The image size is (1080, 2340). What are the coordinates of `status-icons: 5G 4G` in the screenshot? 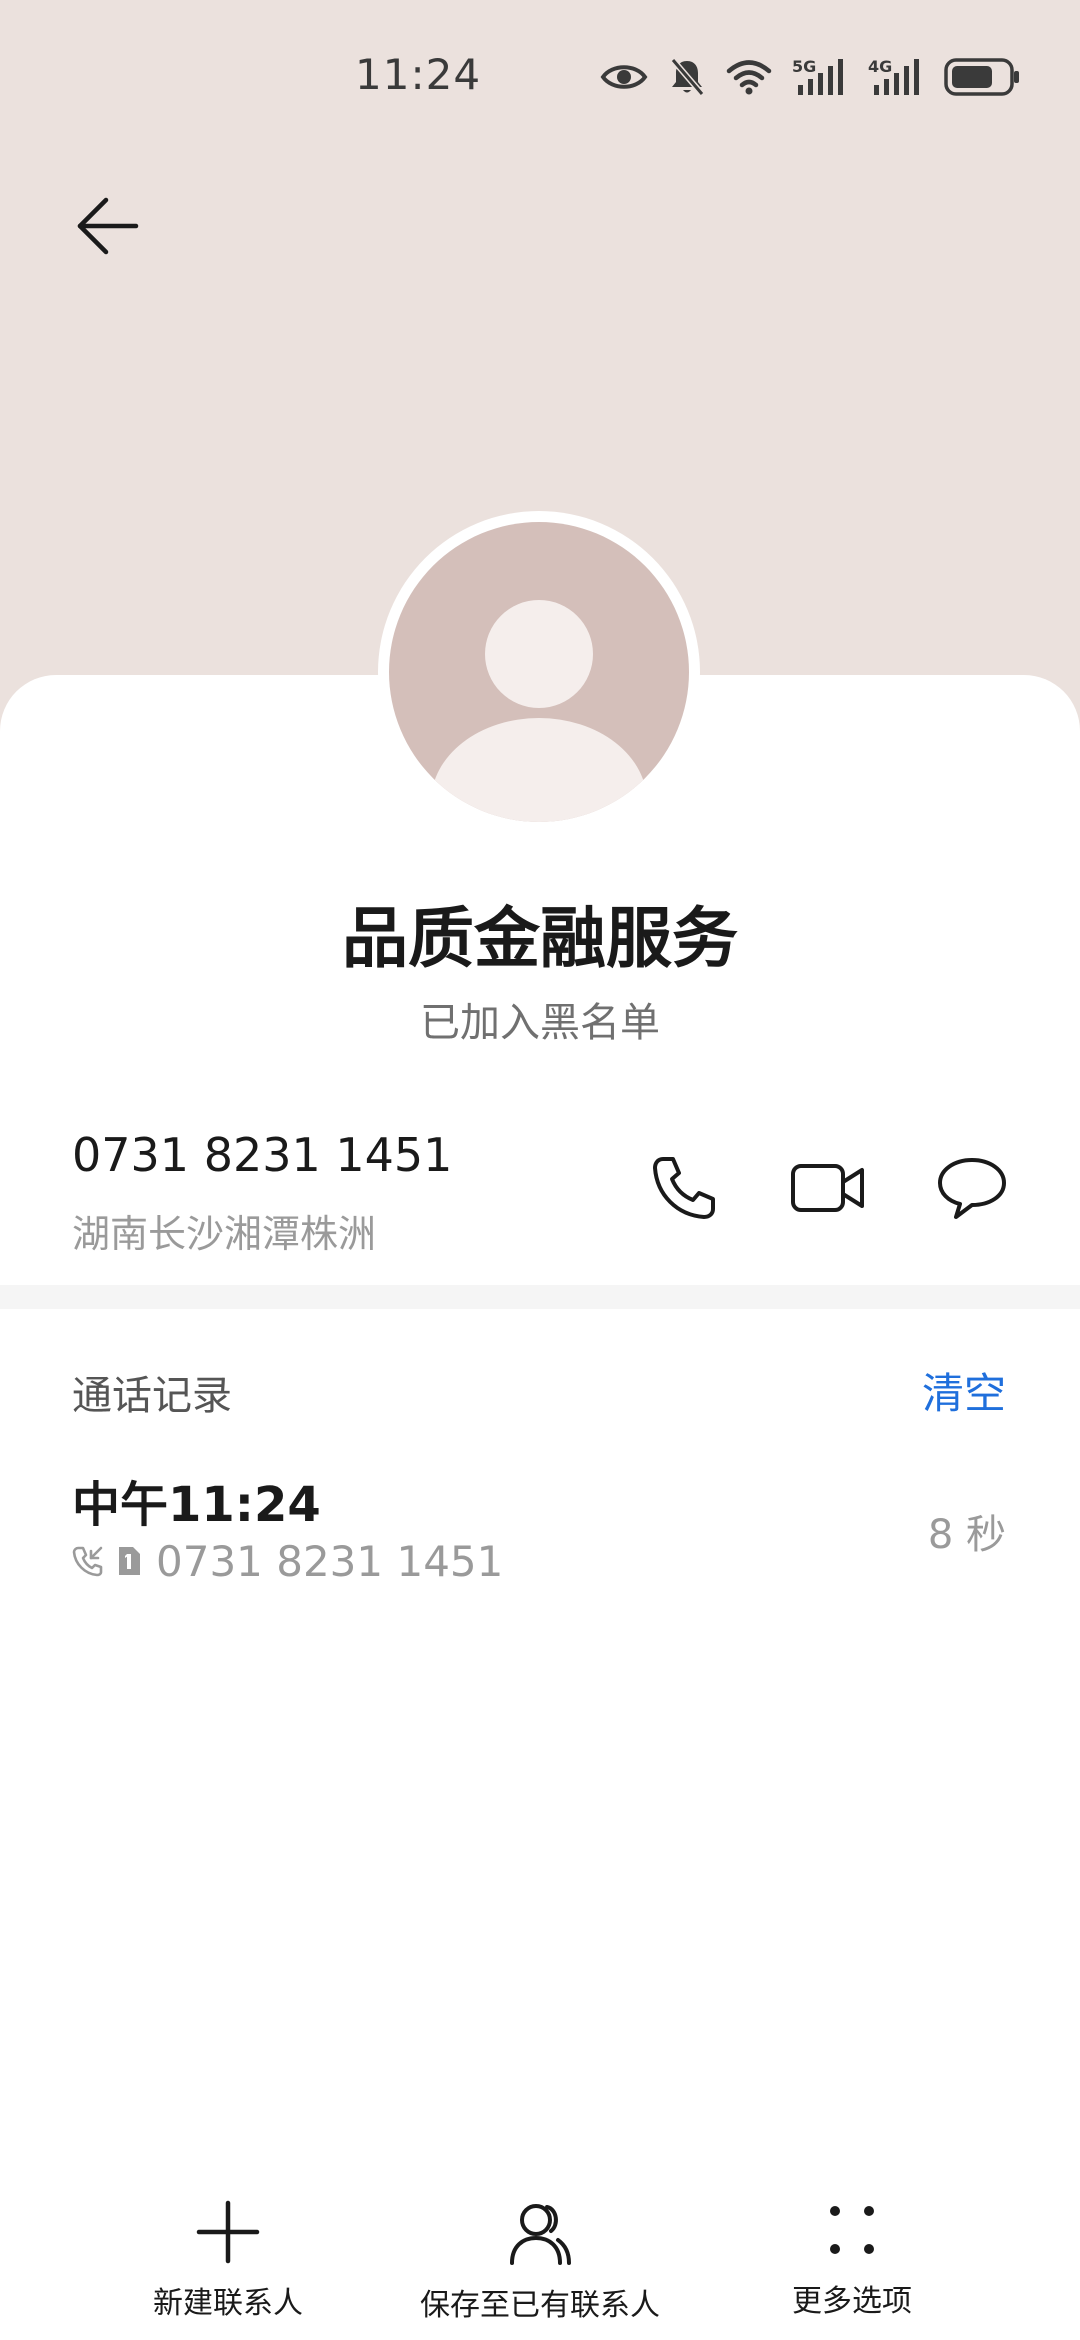 It's located at (811, 77).